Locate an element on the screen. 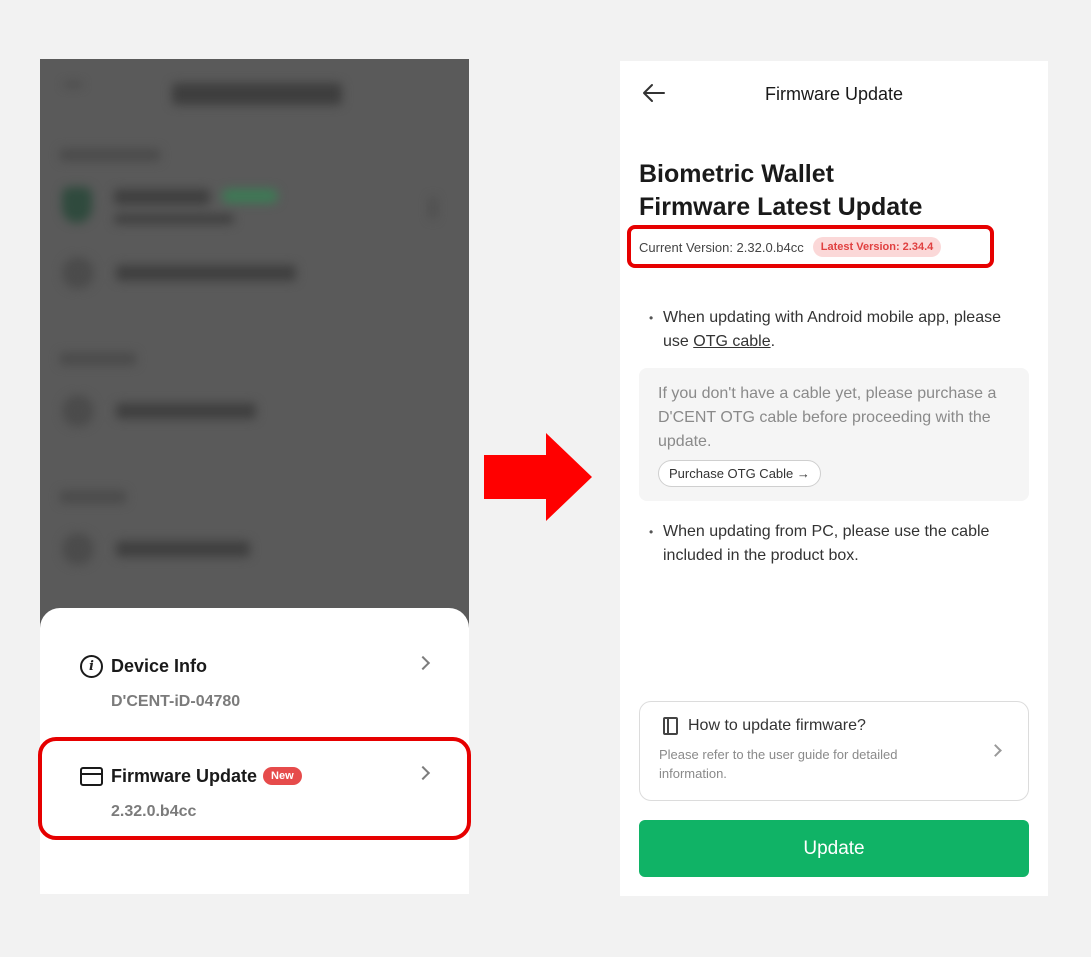  nav-title: Firmware Update is located at coordinates (834, 94).